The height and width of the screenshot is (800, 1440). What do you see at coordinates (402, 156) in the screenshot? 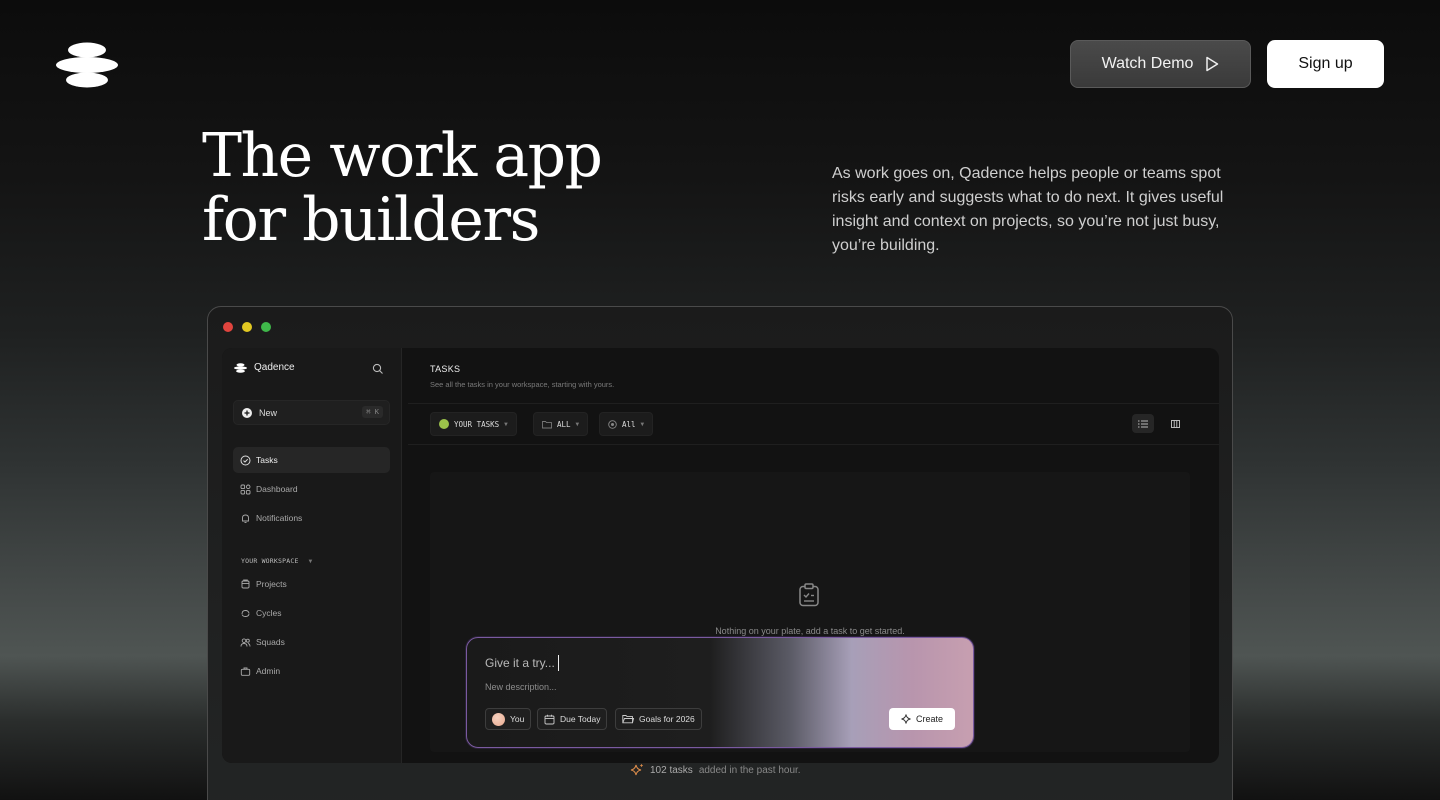
I see `hero-title-line1: The work app` at bounding box center [402, 156].